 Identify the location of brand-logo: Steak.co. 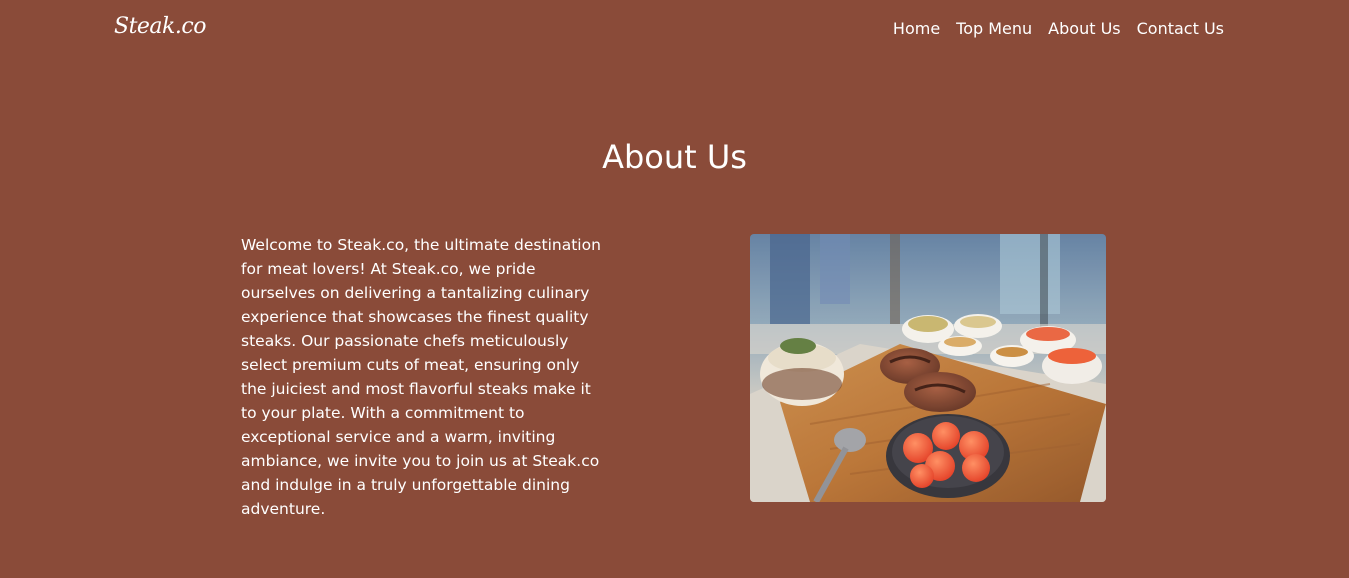
(160, 26).